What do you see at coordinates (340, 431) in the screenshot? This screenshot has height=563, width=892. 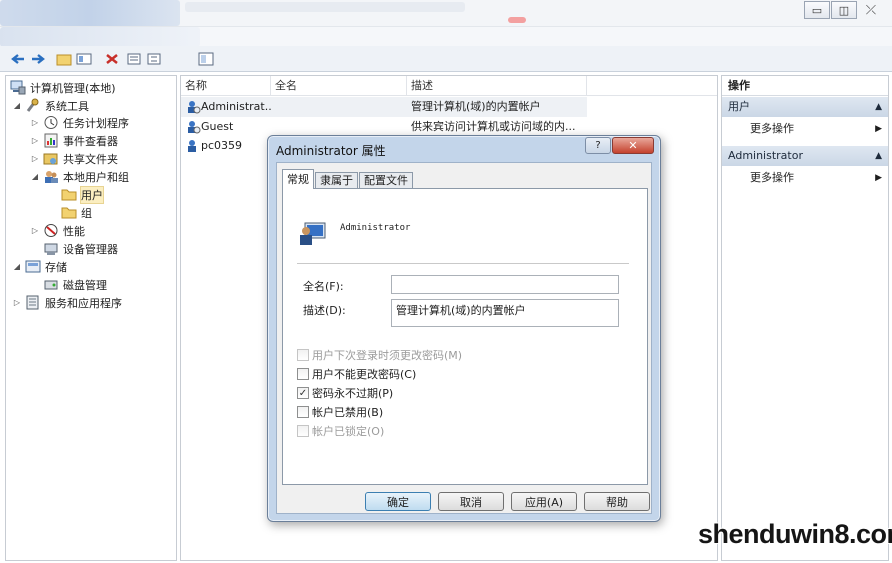 I see `checkbox-account-locked: 帐户已锁定(O)` at bounding box center [340, 431].